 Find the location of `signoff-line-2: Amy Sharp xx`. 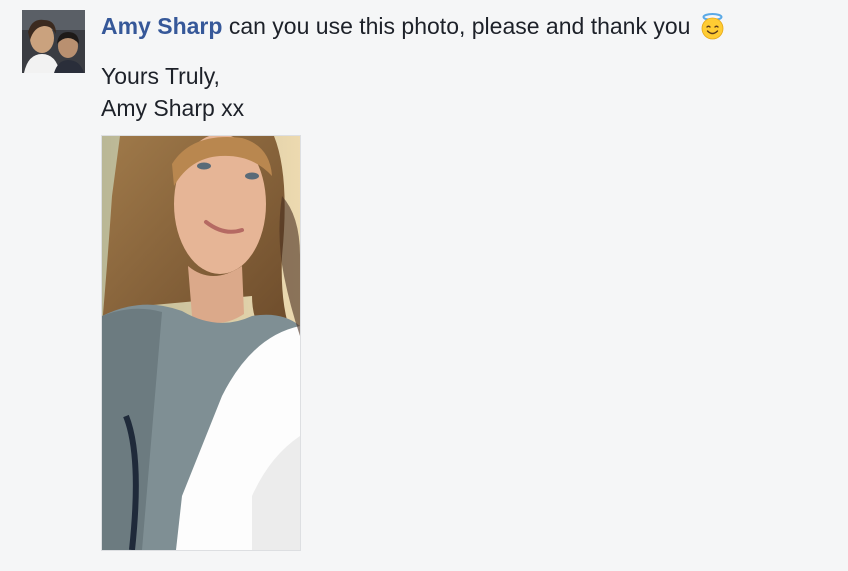

signoff-line-2: Amy Sharp xx is located at coordinates (173, 108).